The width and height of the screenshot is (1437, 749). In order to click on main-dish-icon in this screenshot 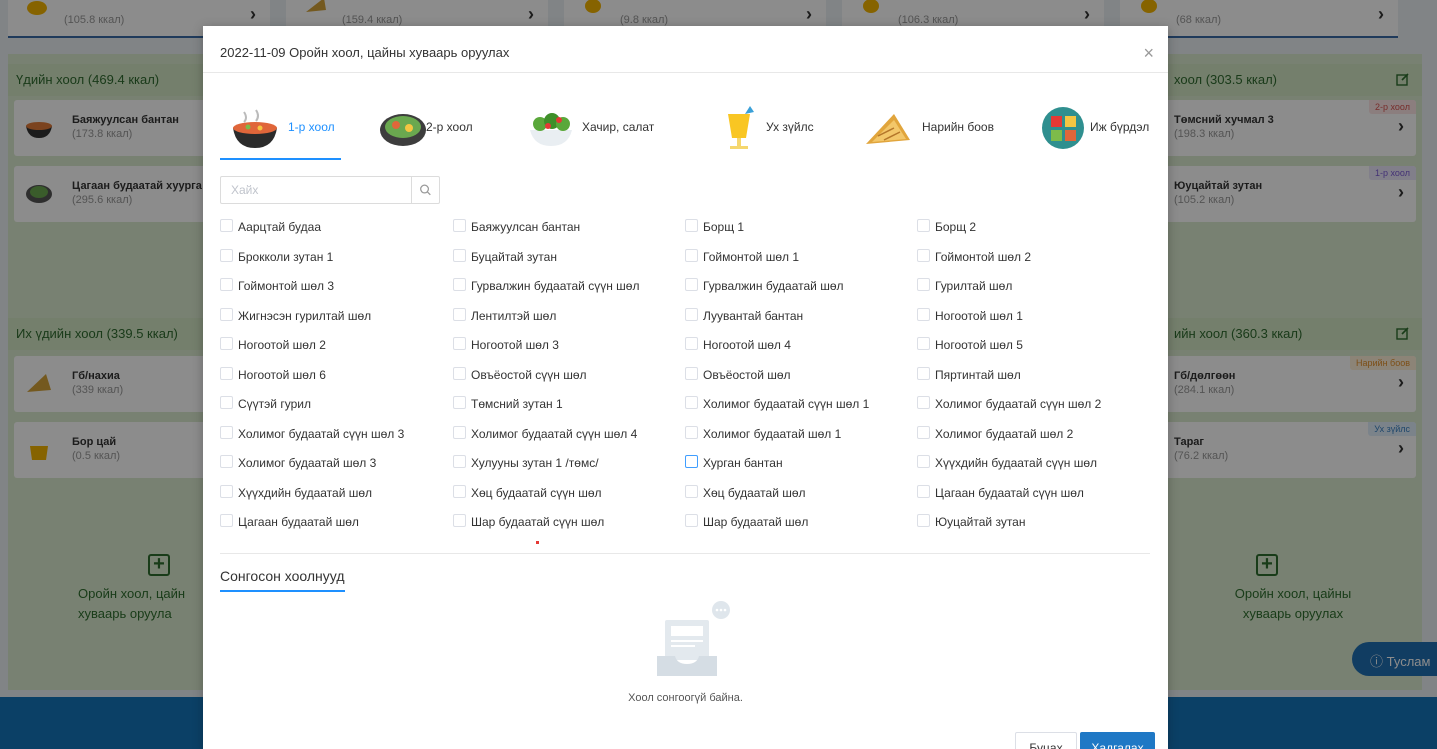, I will do `click(403, 130)`.